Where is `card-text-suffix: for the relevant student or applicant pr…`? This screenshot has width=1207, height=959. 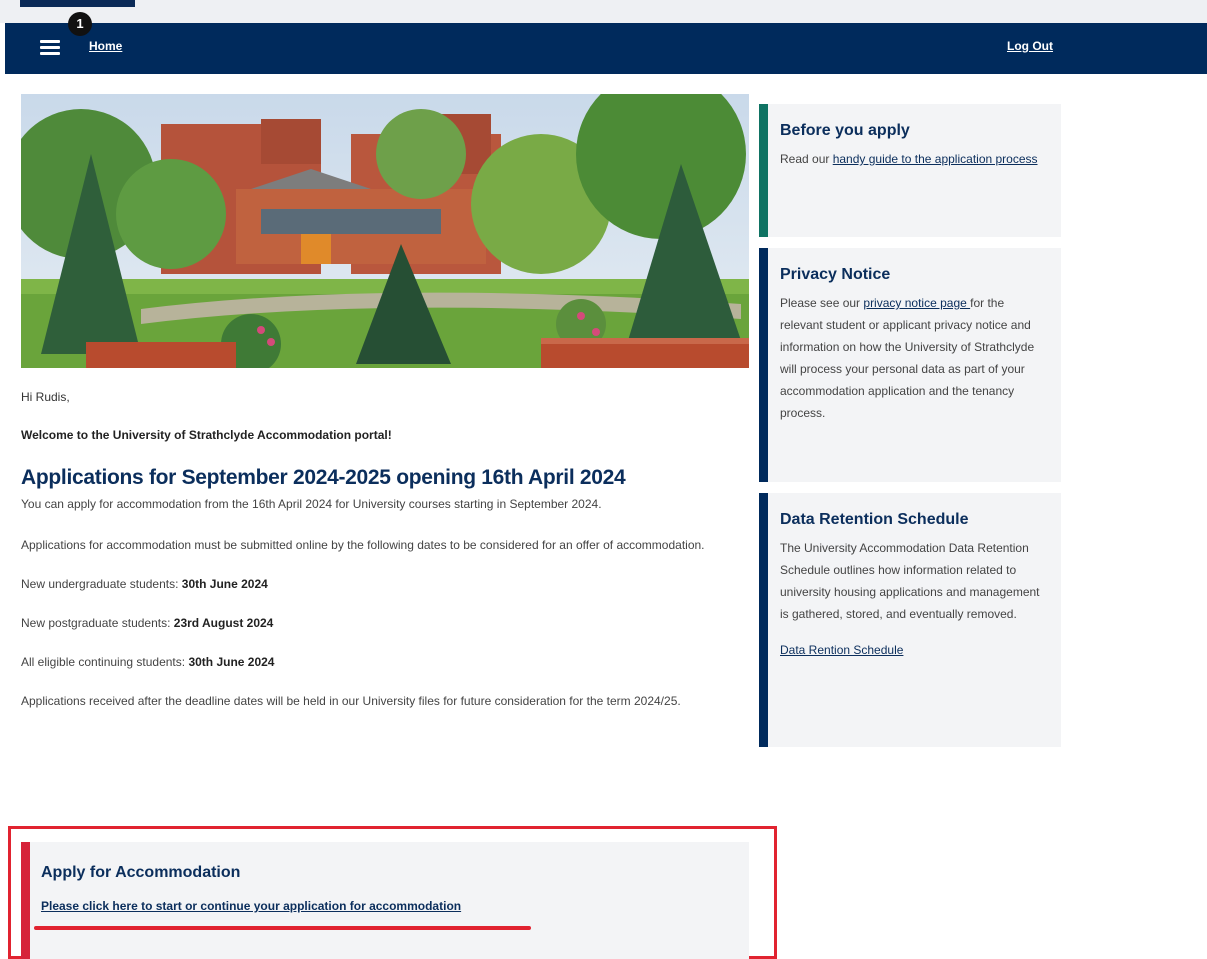
card-text-suffix: for the relevant student or applicant pr… is located at coordinates (907, 358).